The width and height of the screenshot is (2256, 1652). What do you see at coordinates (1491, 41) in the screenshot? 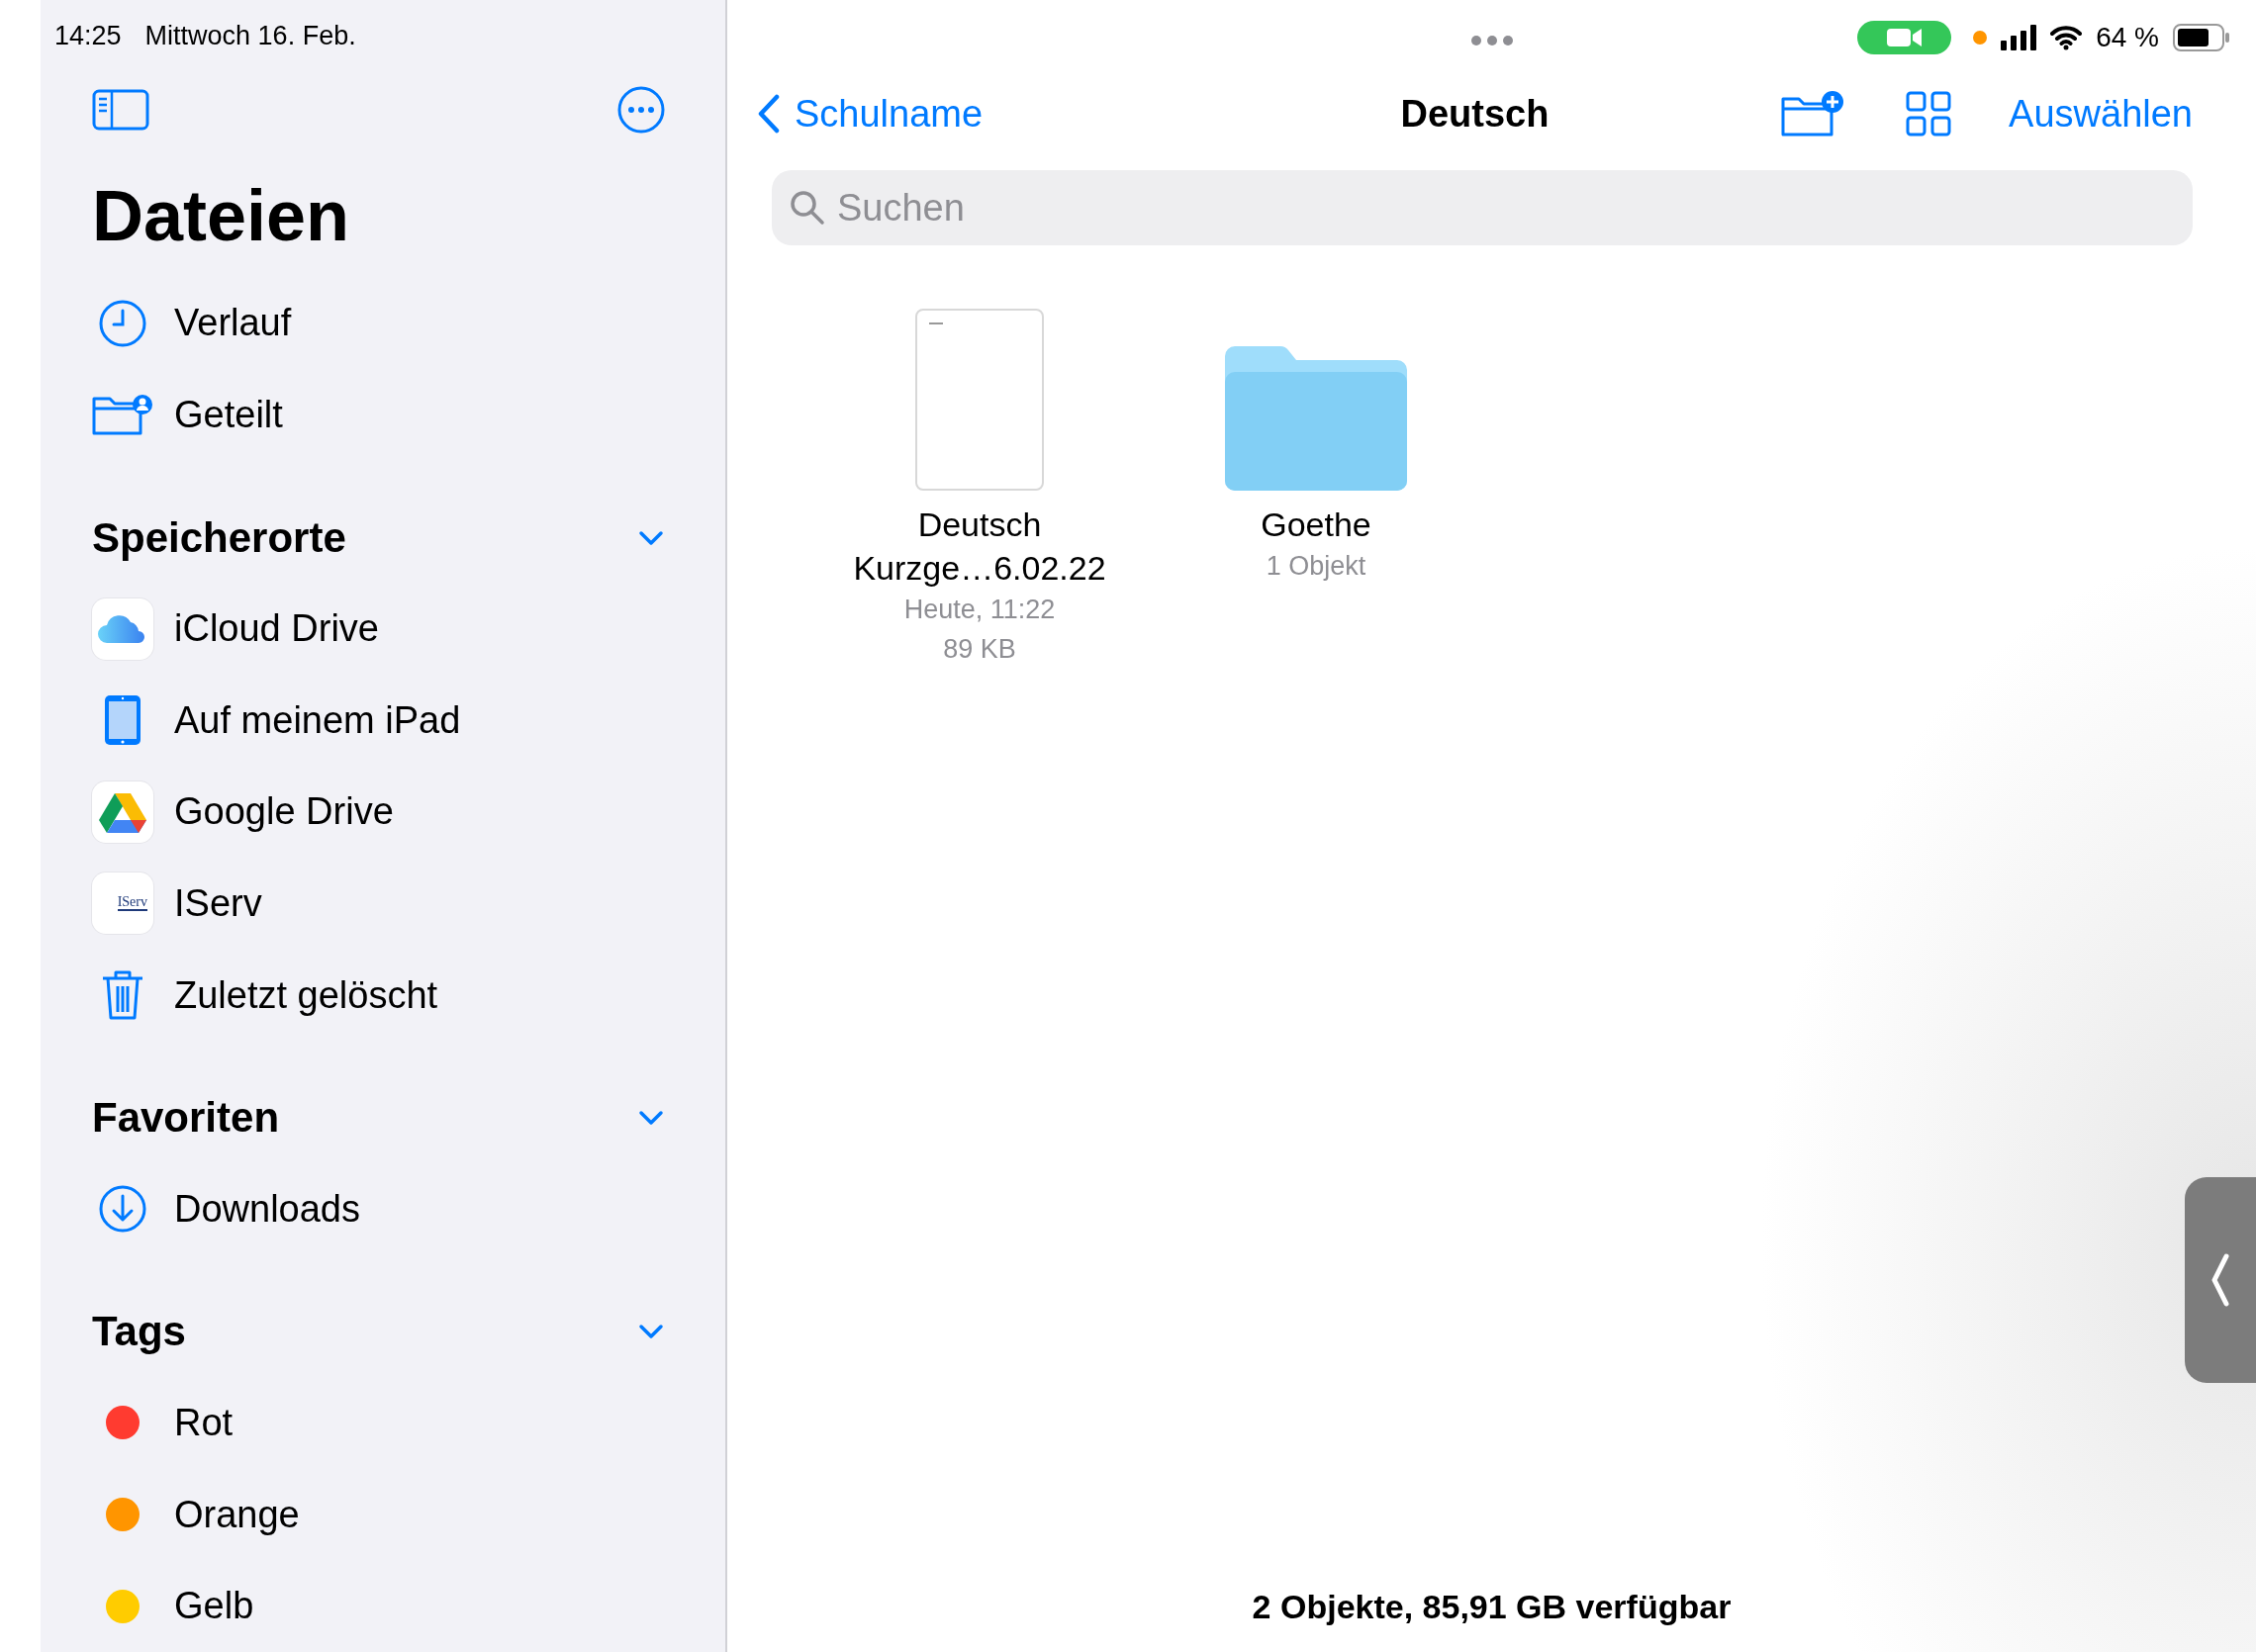
I see `multitasking-dots` at bounding box center [1491, 41].